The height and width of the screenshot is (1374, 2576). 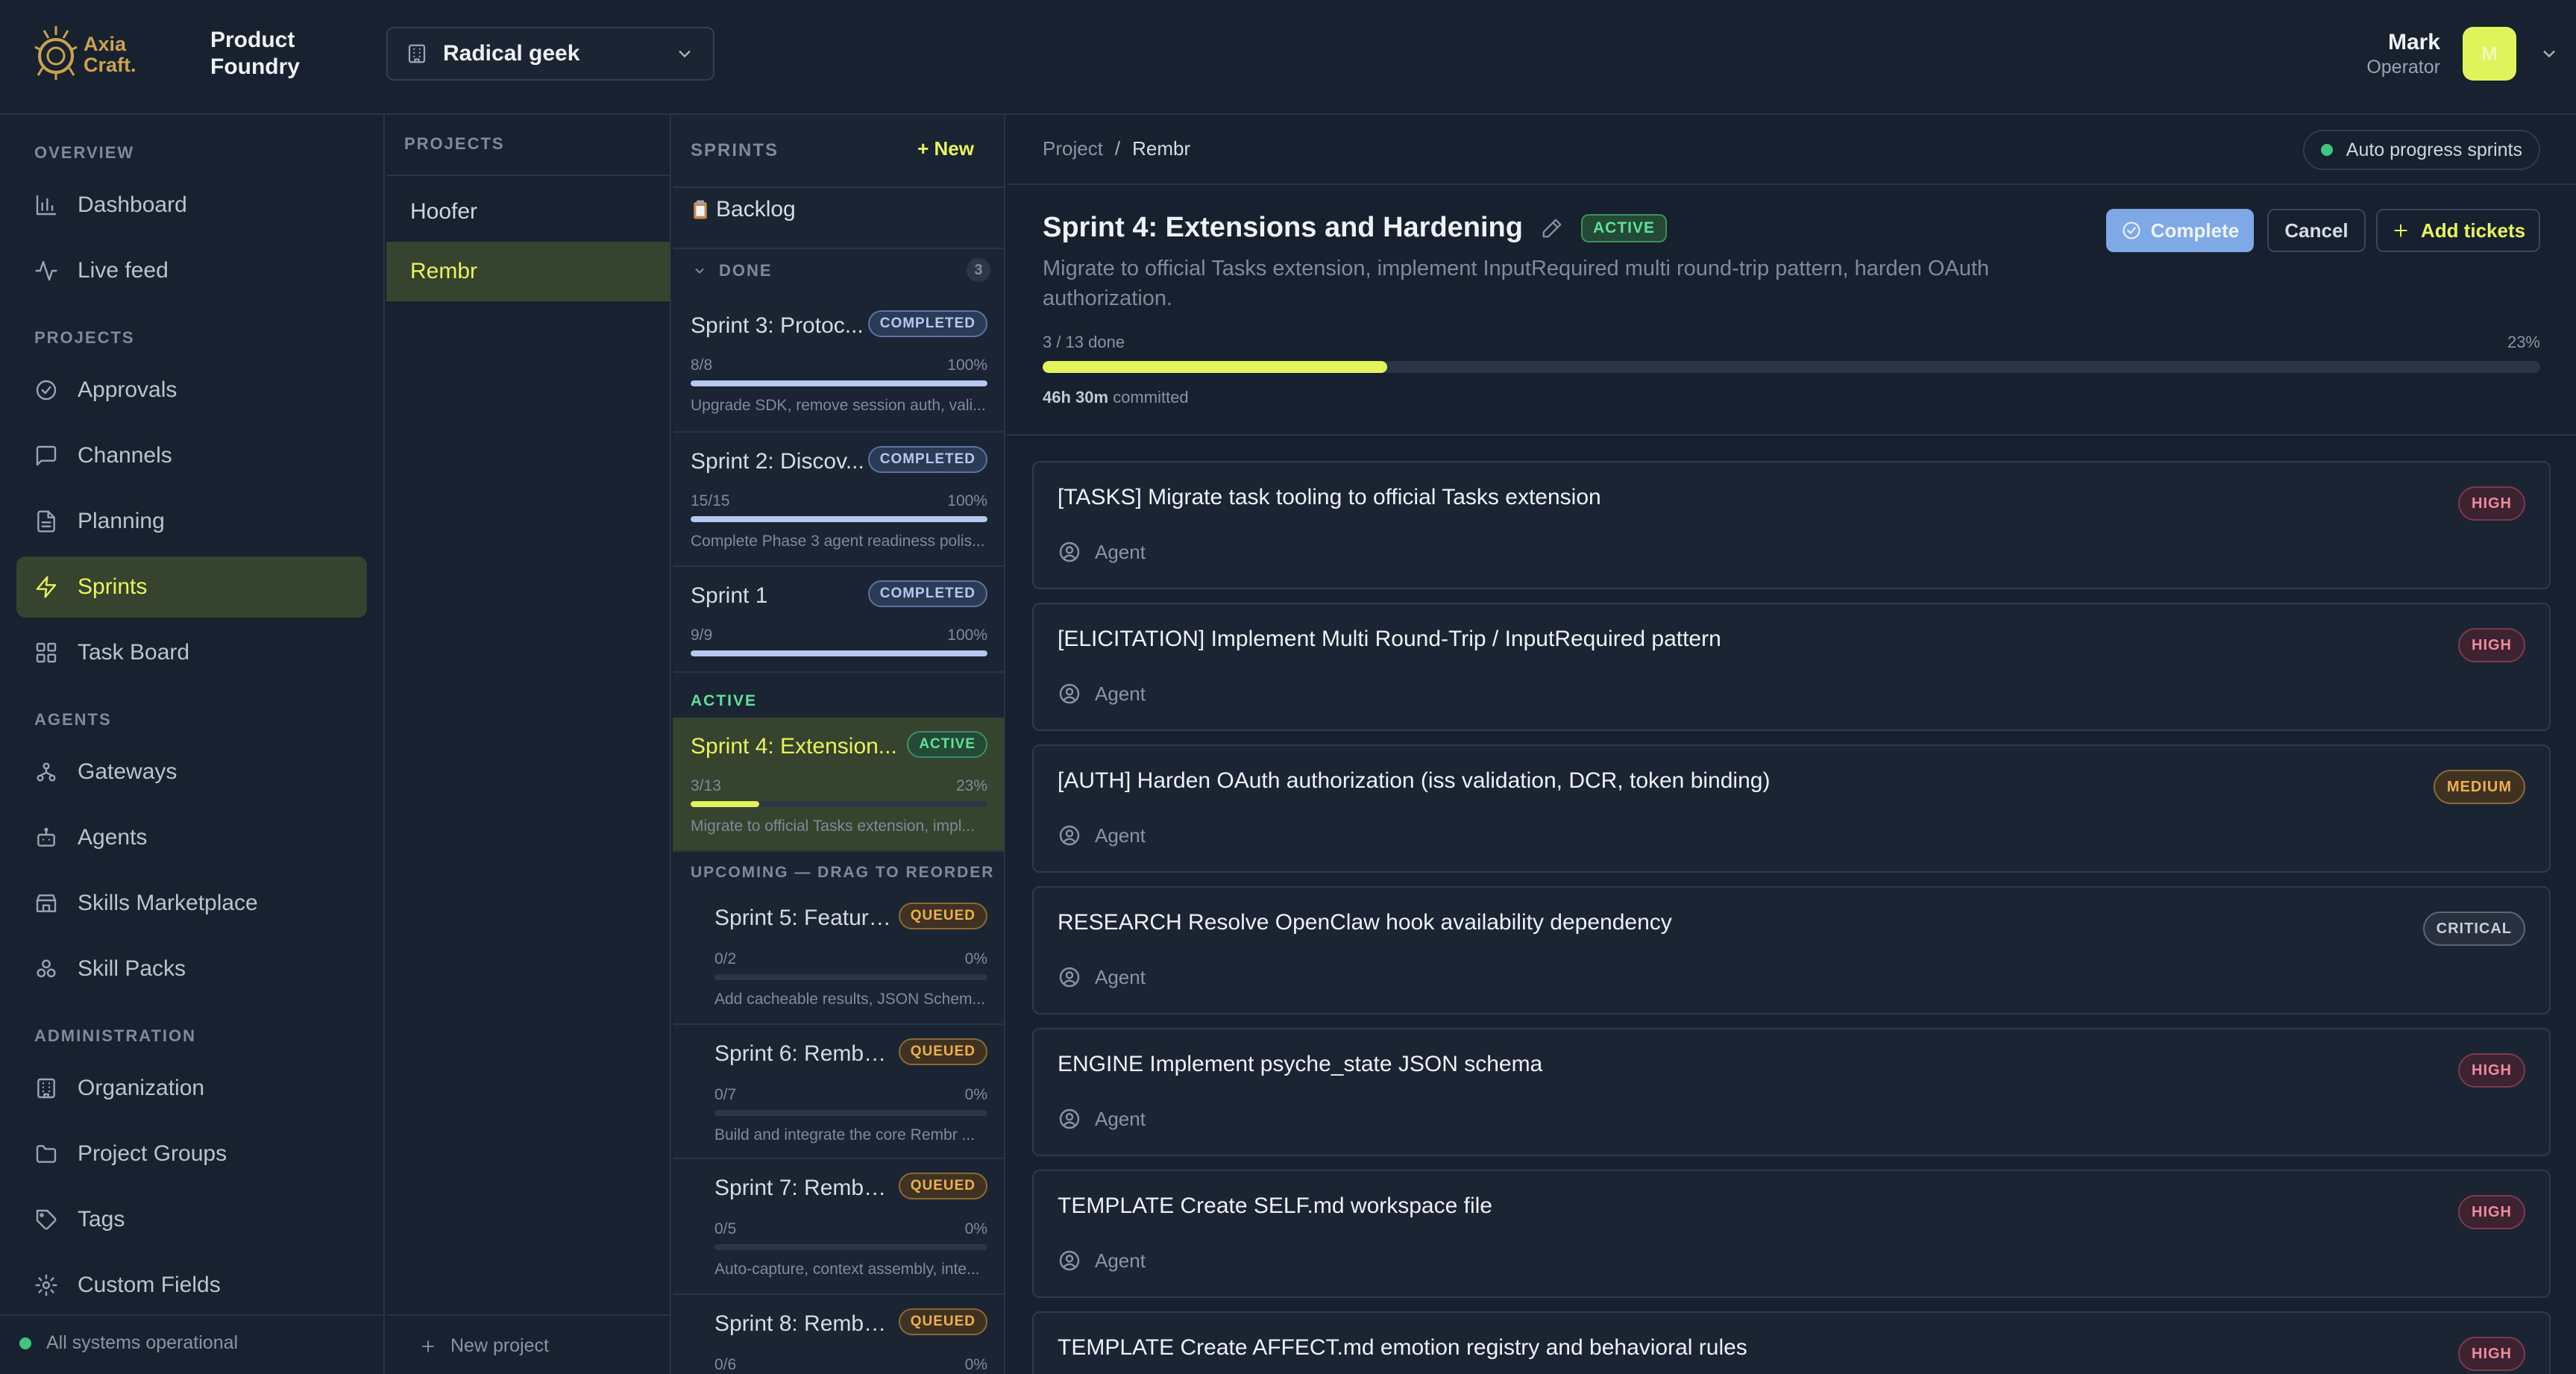 I want to click on sprint-card: Sprint 1 COMPLETED 9/9 100%, so click(x=838, y=620).